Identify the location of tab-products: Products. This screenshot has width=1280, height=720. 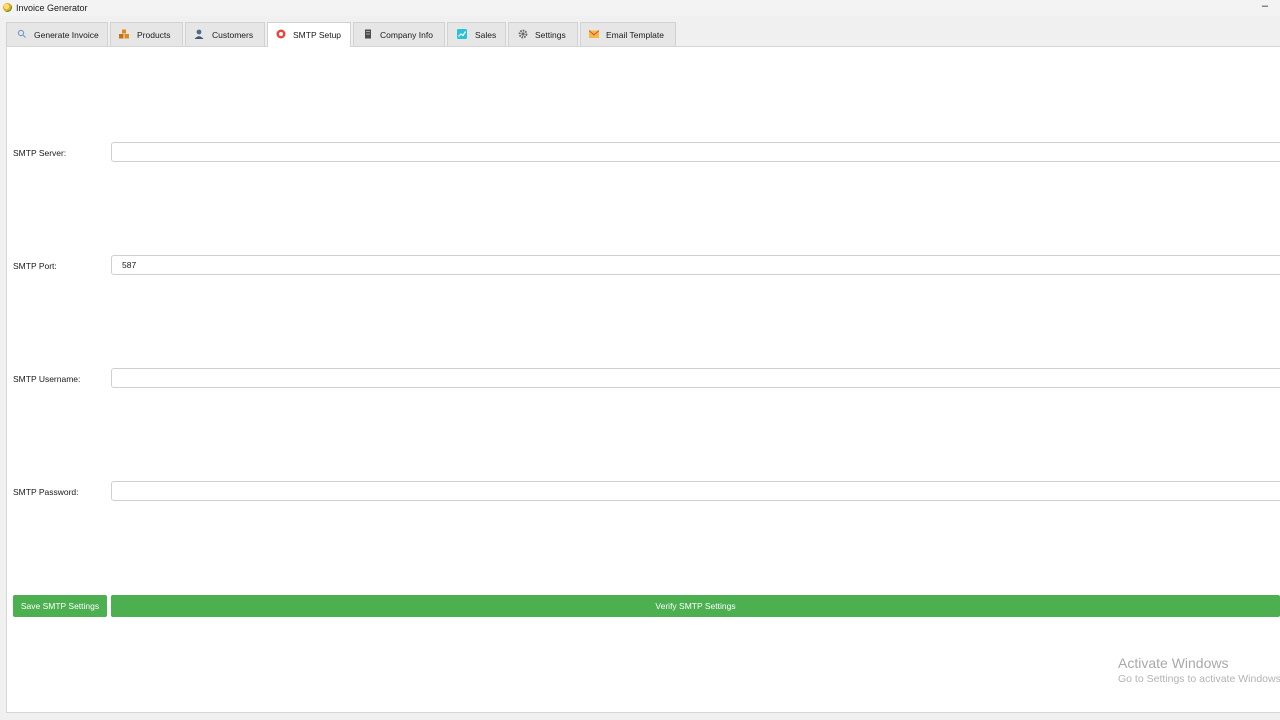
(146, 34).